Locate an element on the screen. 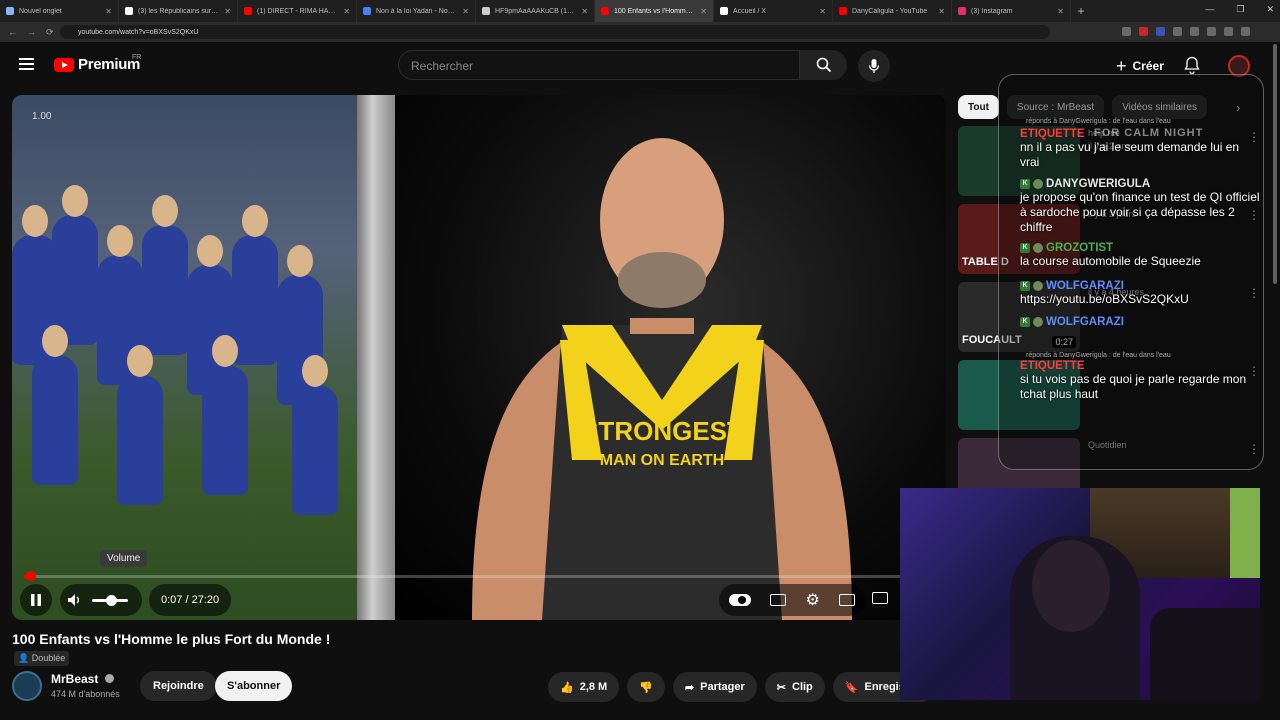 The height and width of the screenshot is (720, 1280). browser-tab: DanyCaligula - YouTube ✕ is located at coordinates (892, 11).